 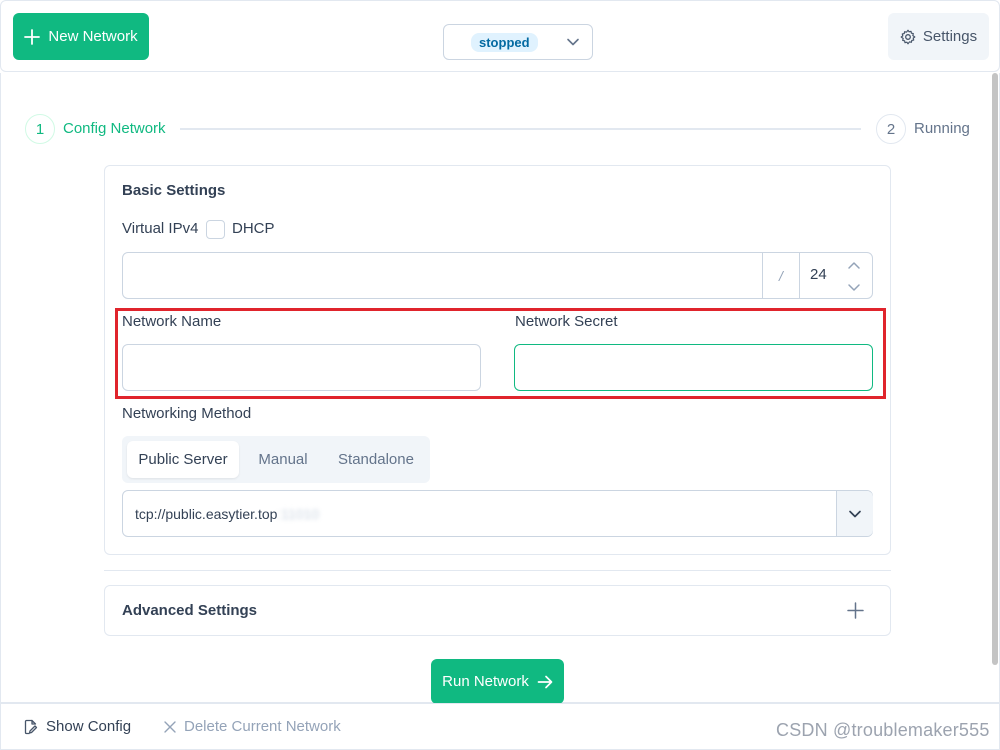 I want to click on method-standalone: Standalone, so click(x=376, y=459).